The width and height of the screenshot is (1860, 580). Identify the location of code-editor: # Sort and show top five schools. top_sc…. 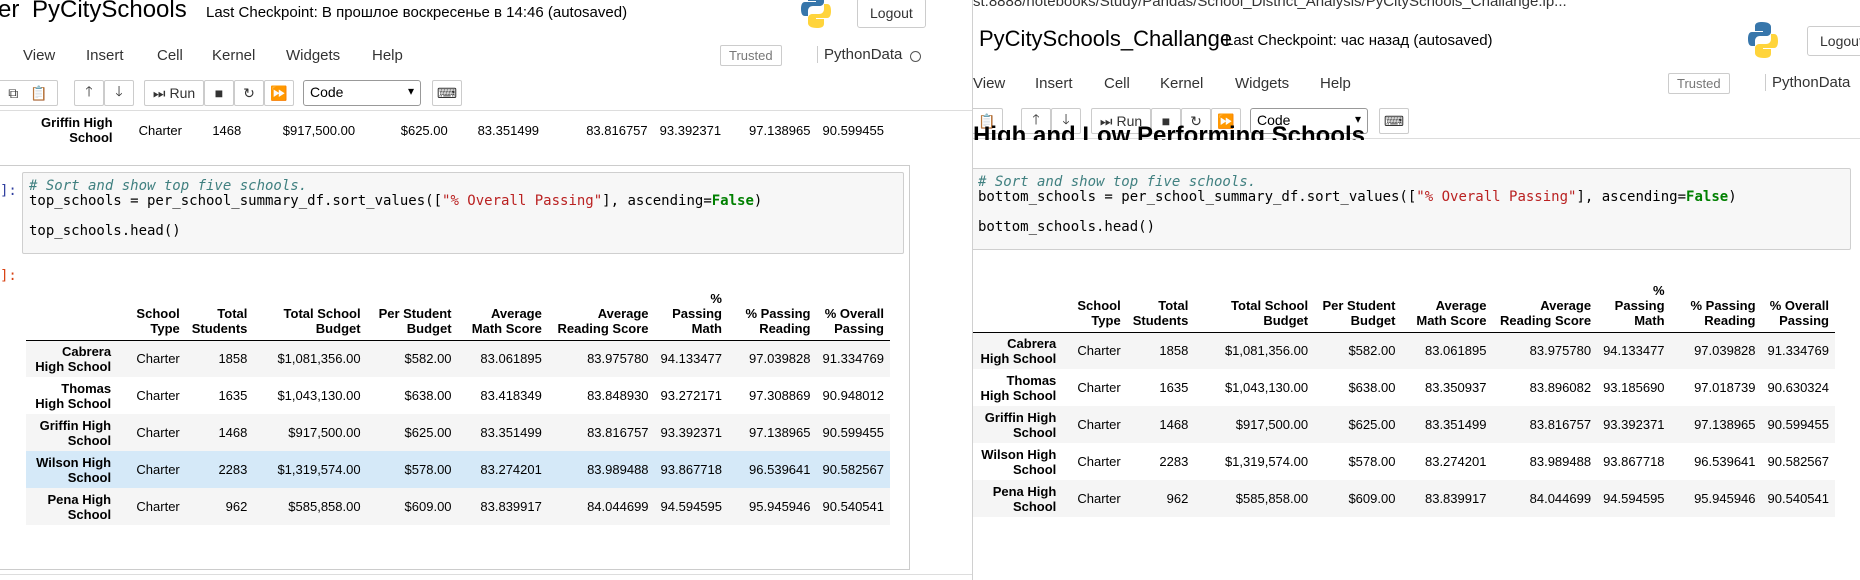
(463, 213).